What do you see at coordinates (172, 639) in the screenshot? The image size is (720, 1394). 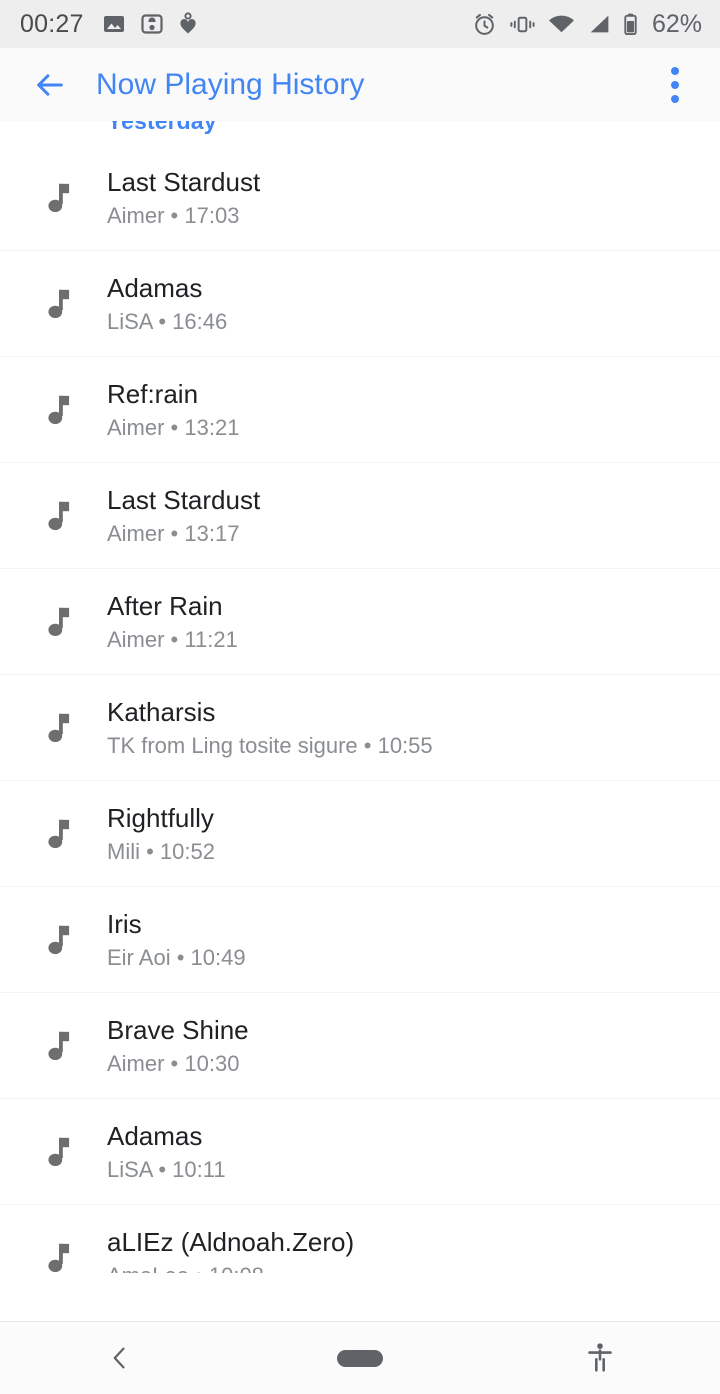 I see `song-subtitle: Aimer • 11:21` at bounding box center [172, 639].